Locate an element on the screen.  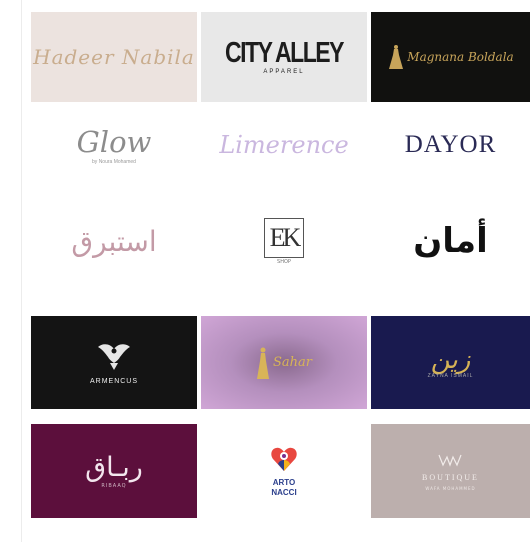
logo-wordmark: BOUTIQUE WAFA MOHAMMED is located at coordinates (450, 471).